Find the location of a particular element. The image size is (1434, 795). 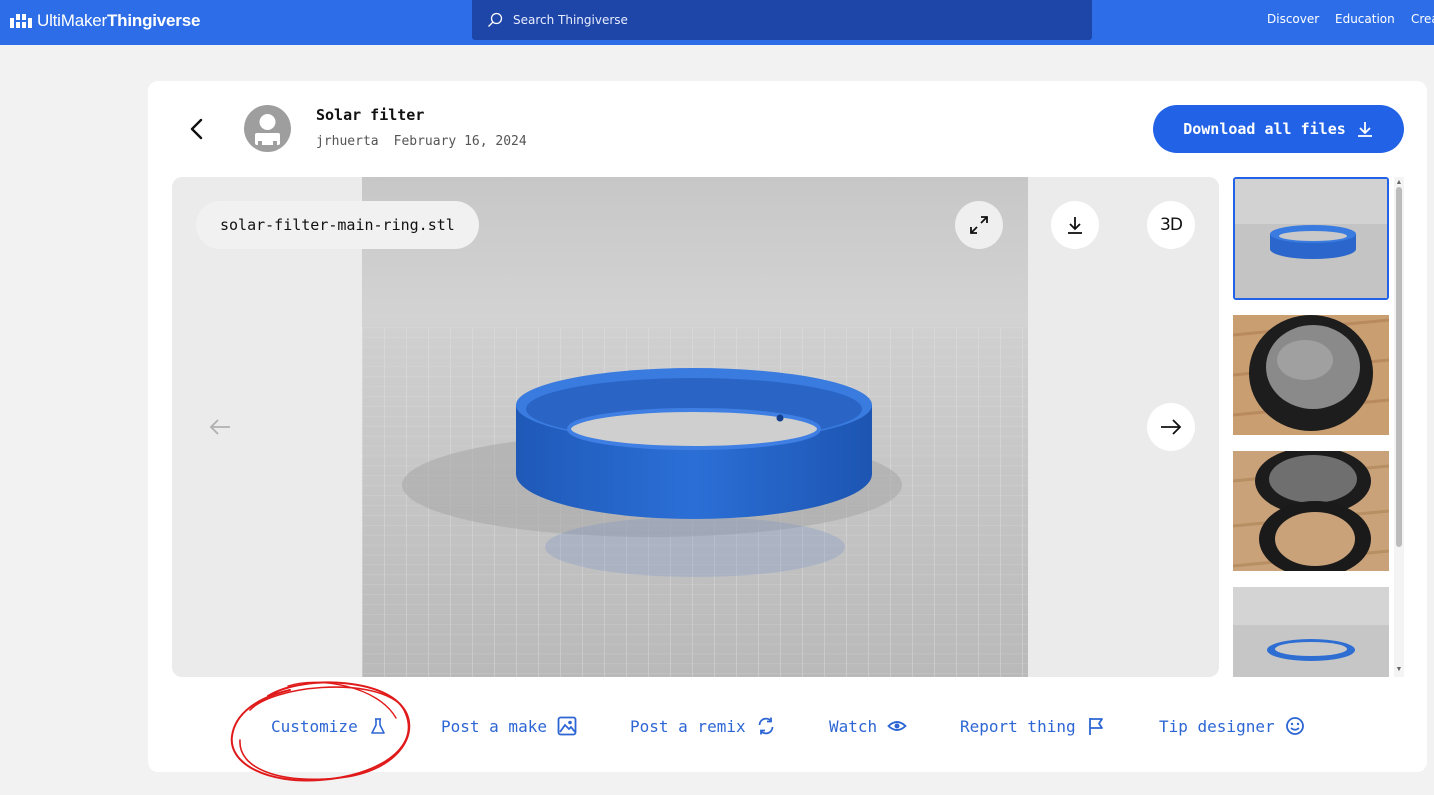

thing-title: Solar filter is located at coordinates (370, 115).